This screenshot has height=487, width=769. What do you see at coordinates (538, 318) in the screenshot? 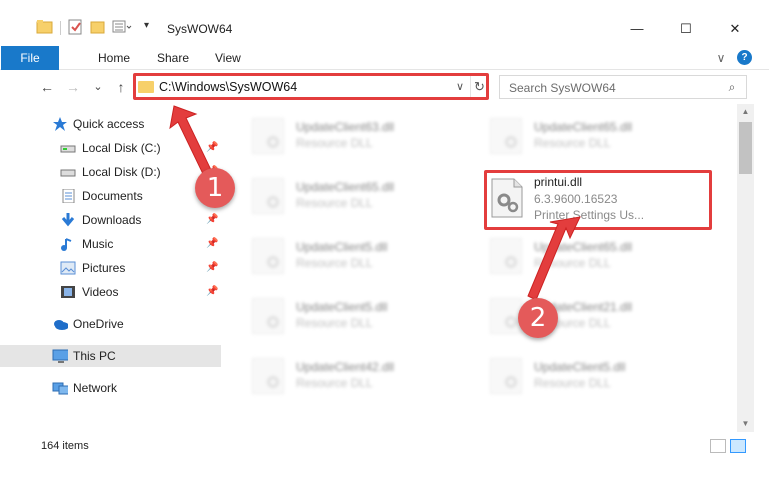
I see `step-badge-2: 2` at bounding box center [538, 318].